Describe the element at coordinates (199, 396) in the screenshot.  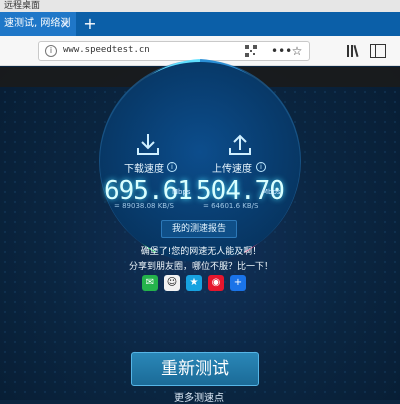
I see `more-servers-link: 更多测速点` at that location.